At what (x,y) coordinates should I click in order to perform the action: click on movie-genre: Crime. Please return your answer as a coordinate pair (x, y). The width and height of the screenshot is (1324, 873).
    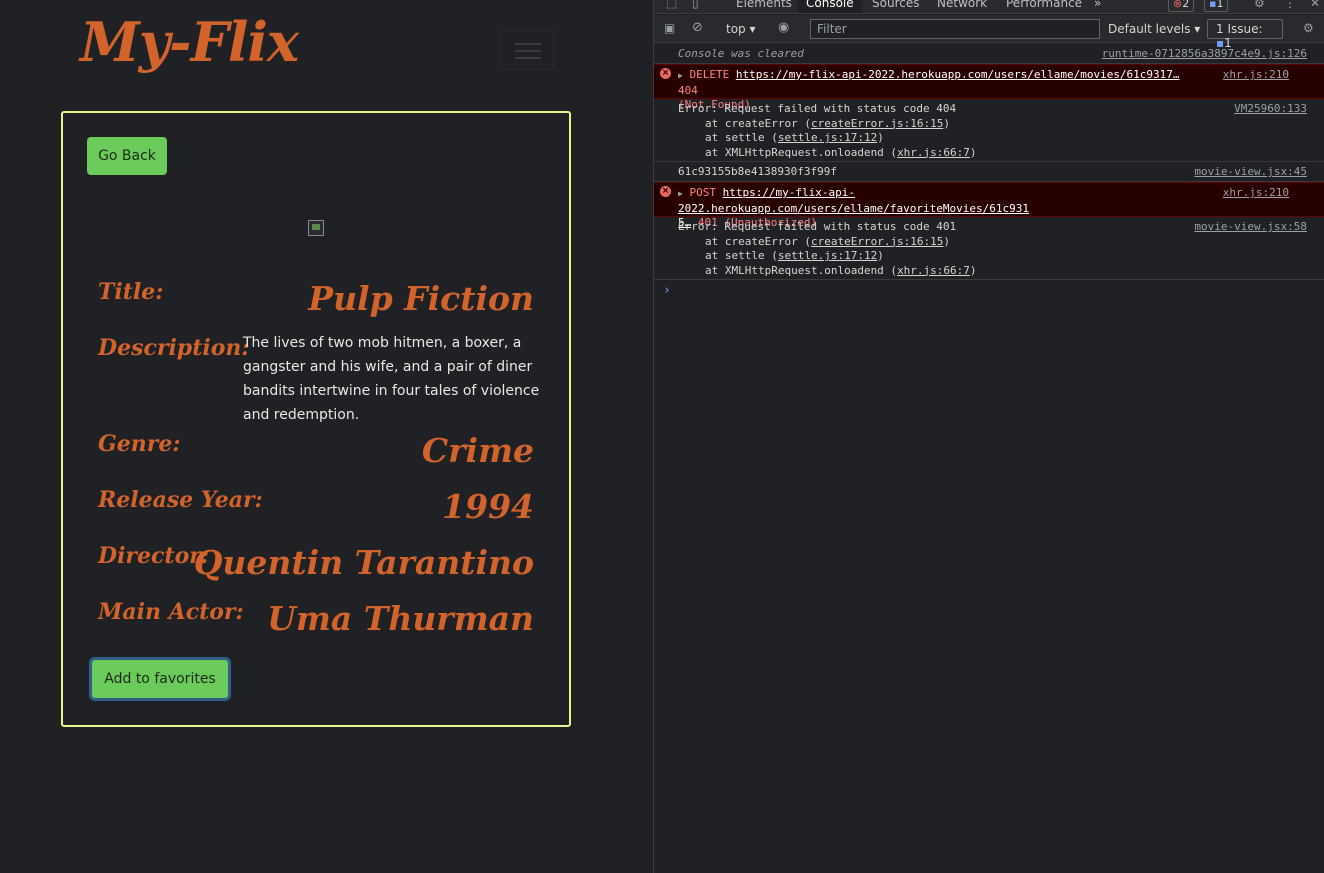
    Looking at the image, I should click on (477, 450).